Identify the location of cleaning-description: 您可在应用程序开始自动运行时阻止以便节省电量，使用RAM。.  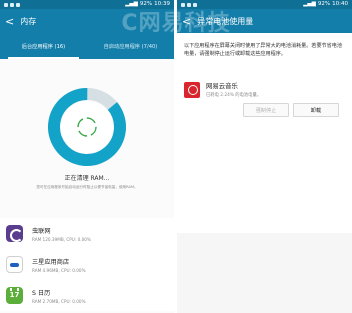
(87, 187).